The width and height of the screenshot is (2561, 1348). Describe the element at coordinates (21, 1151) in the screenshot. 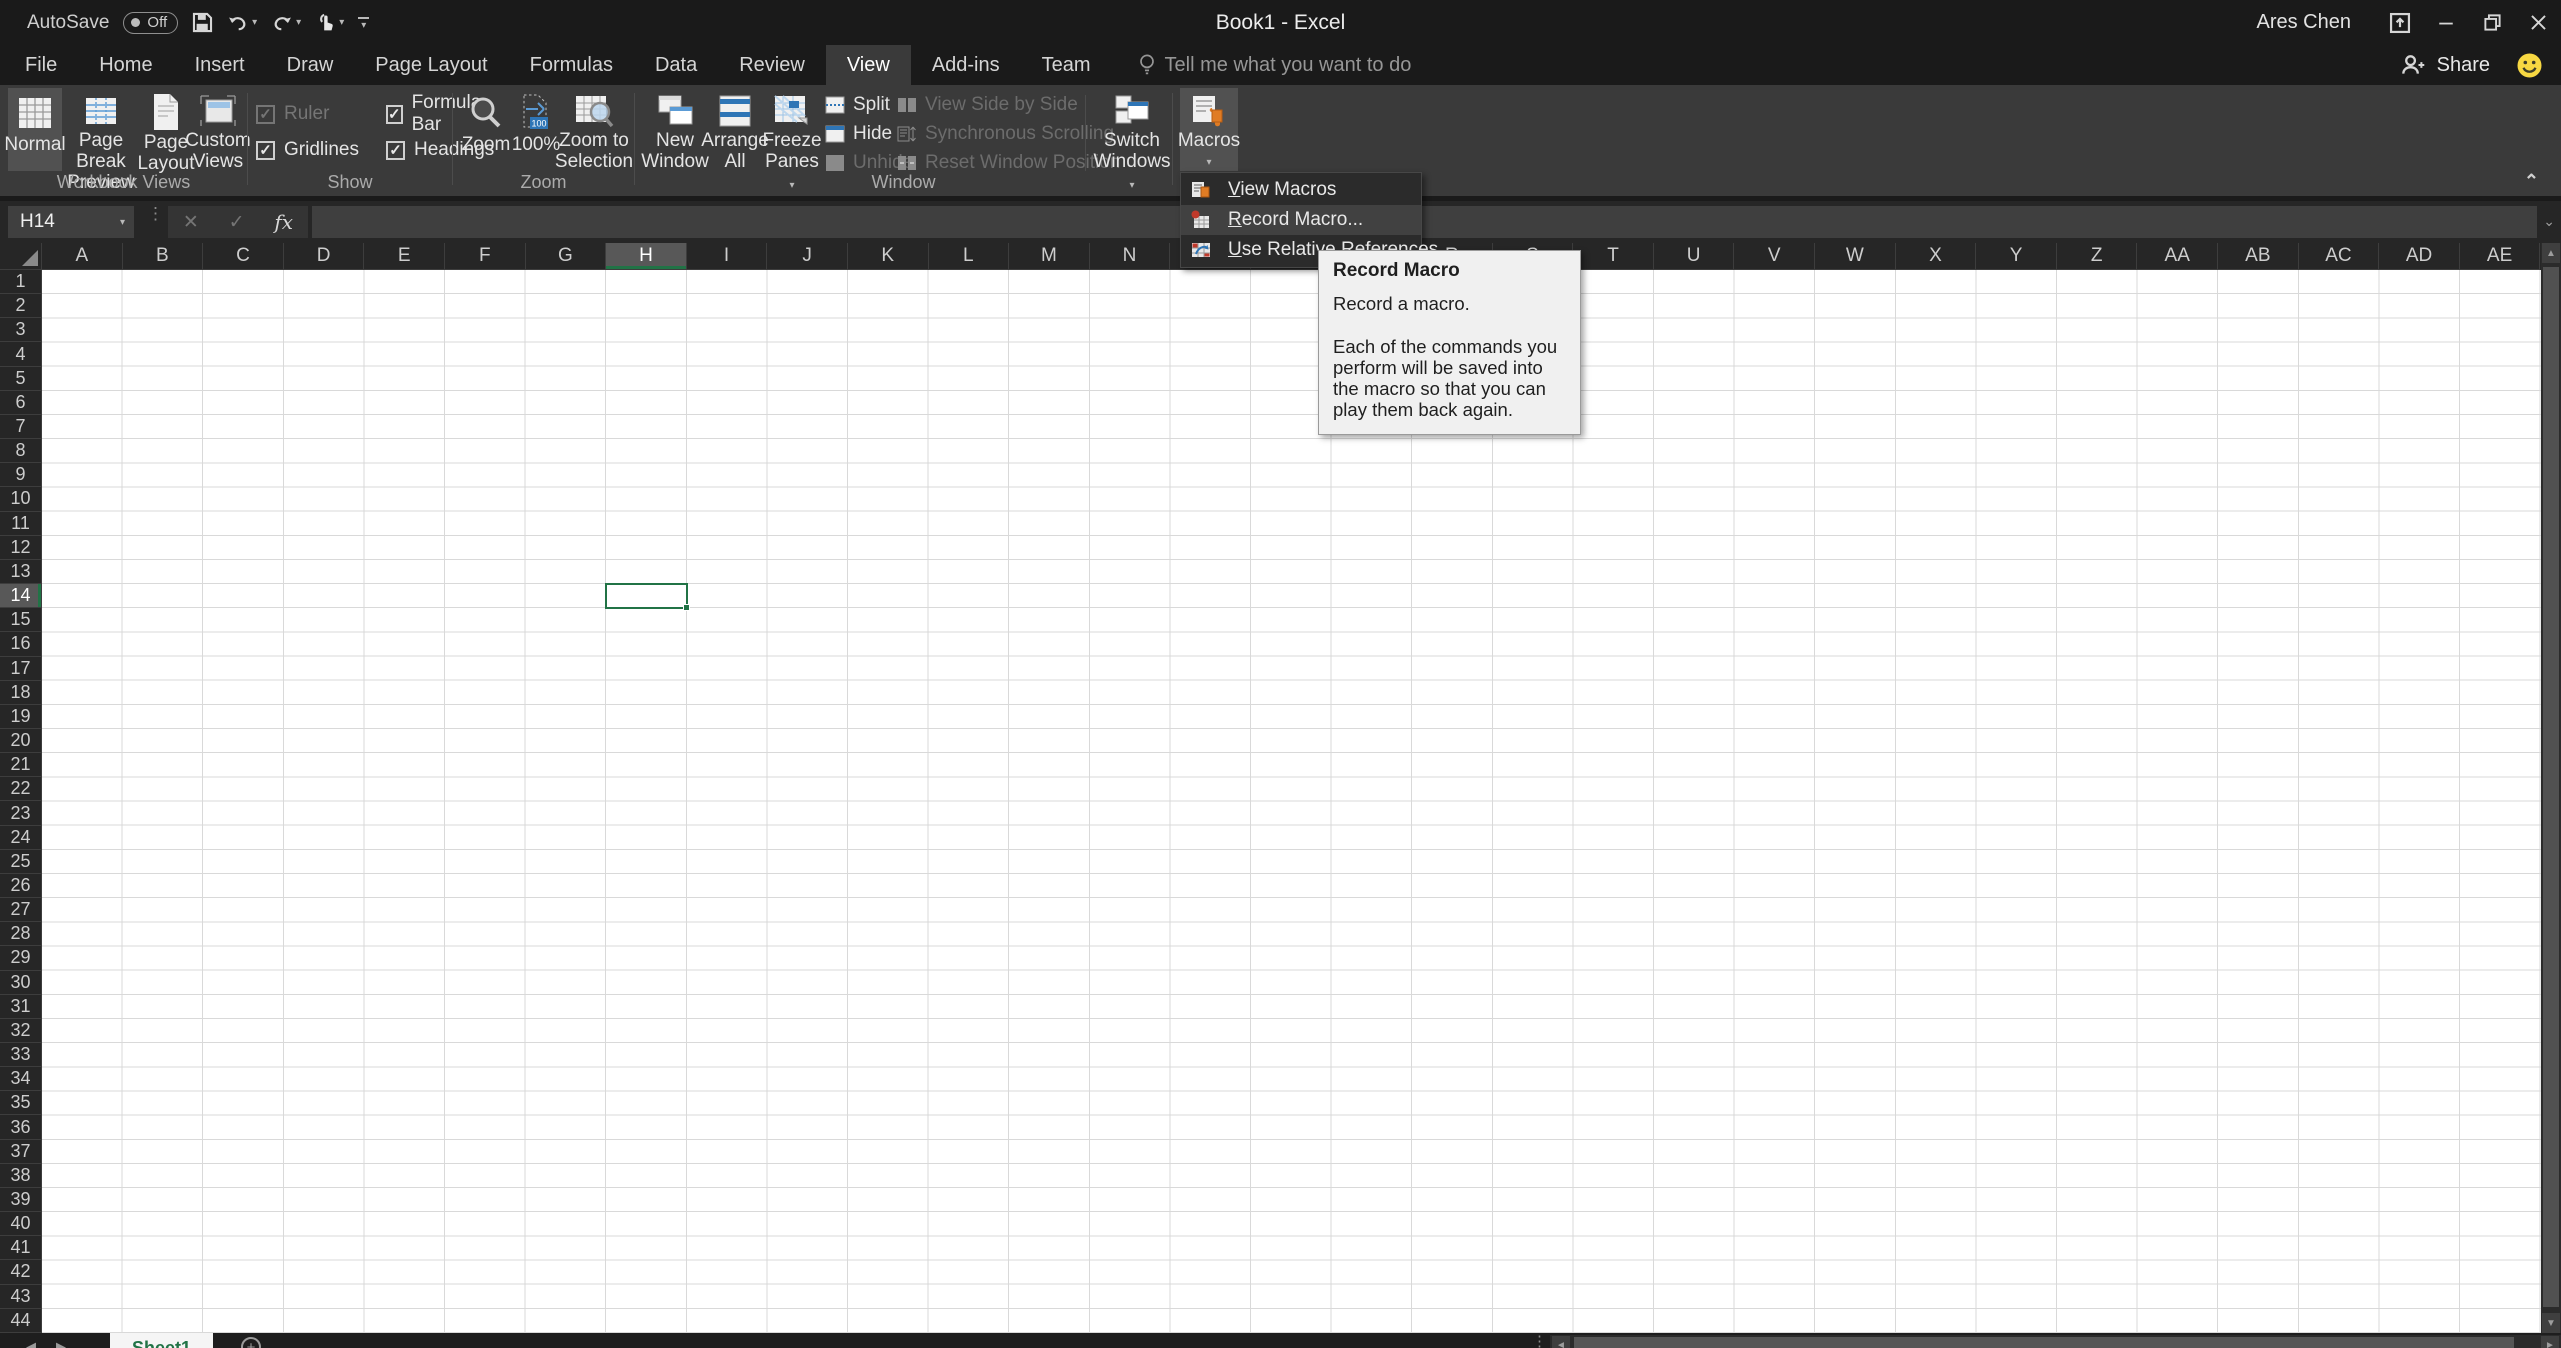

I see `row-header-37: 37` at that location.